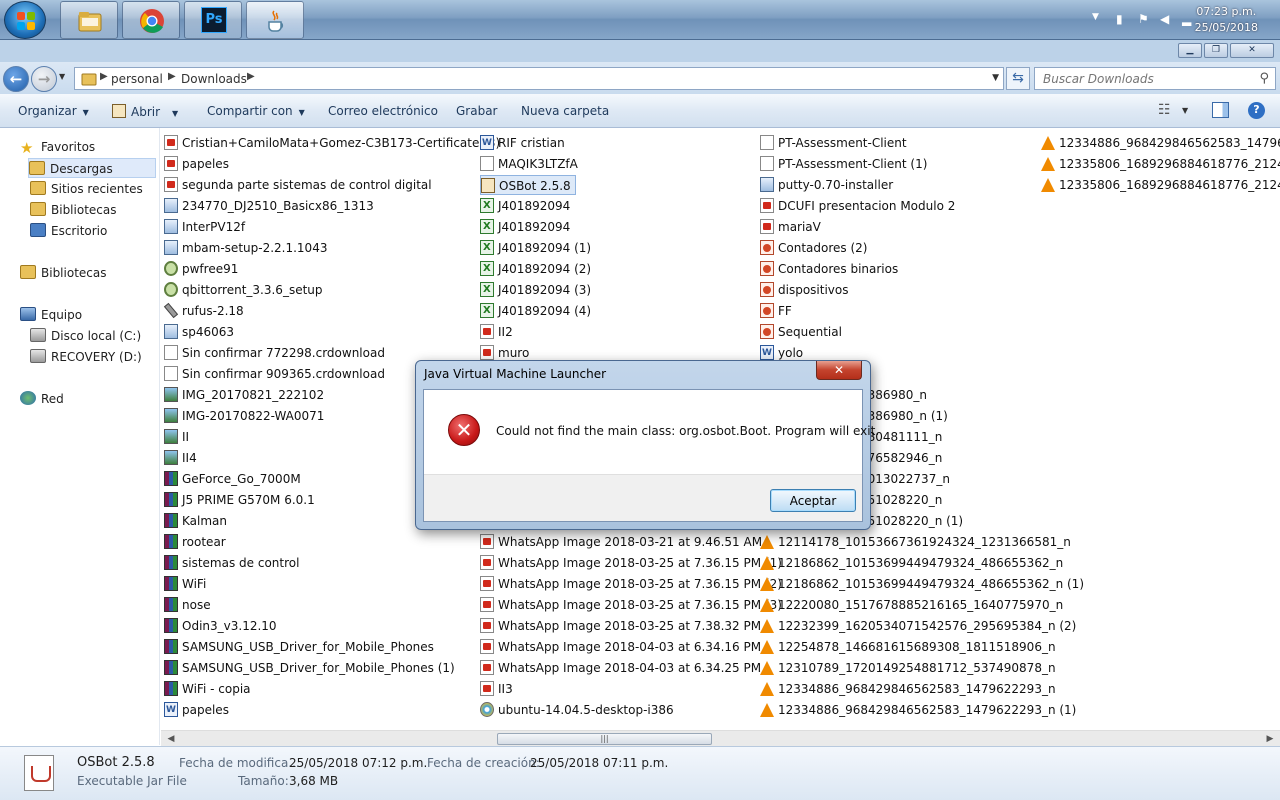 This screenshot has width=1280, height=800. What do you see at coordinates (92, 168) in the screenshot?
I see `nav-downloads: Descargas` at bounding box center [92, 168].